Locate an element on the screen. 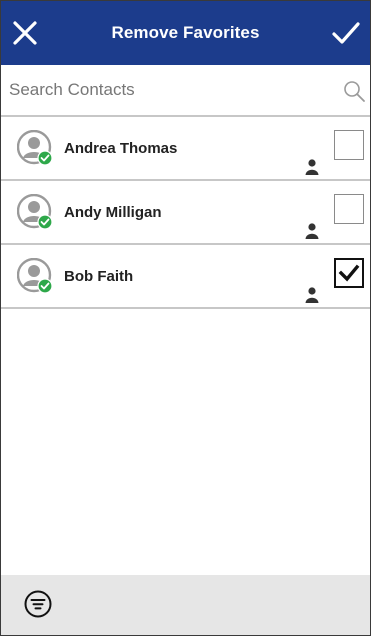 This screenshot has width=371, height=636. contact-name: Andrea Thomas is located at coordinates (121, 148).